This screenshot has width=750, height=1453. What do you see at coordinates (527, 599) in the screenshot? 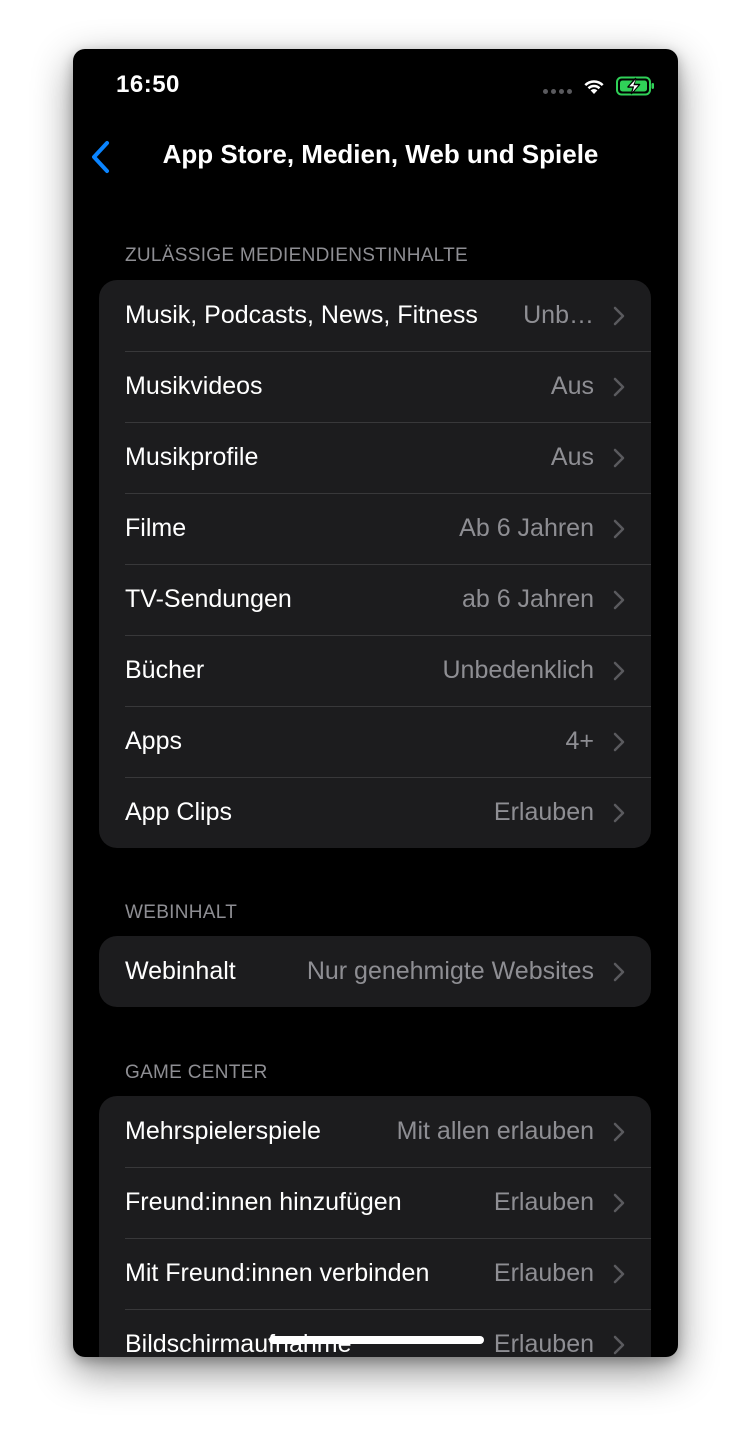
I see `row-value: ab 6 Jahren` at bounding box center [527, 599].